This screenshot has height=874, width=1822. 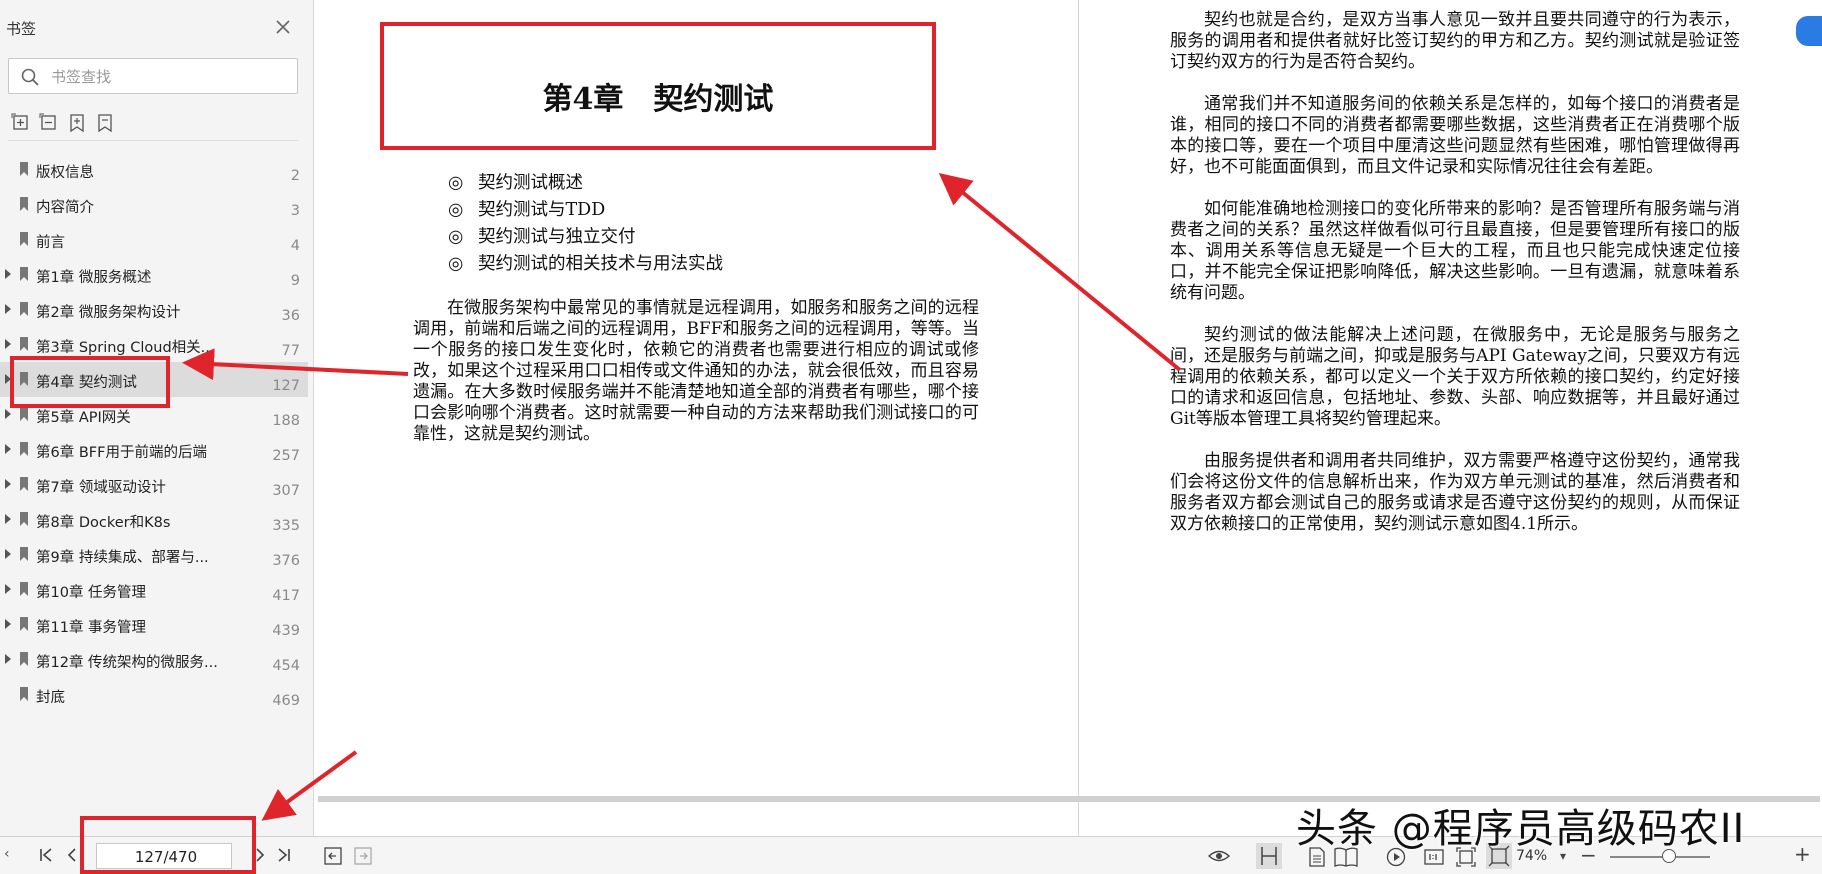 I want to click on list-item: 第12章 传统架构的微服务... 454, so click(x=154, y=659).